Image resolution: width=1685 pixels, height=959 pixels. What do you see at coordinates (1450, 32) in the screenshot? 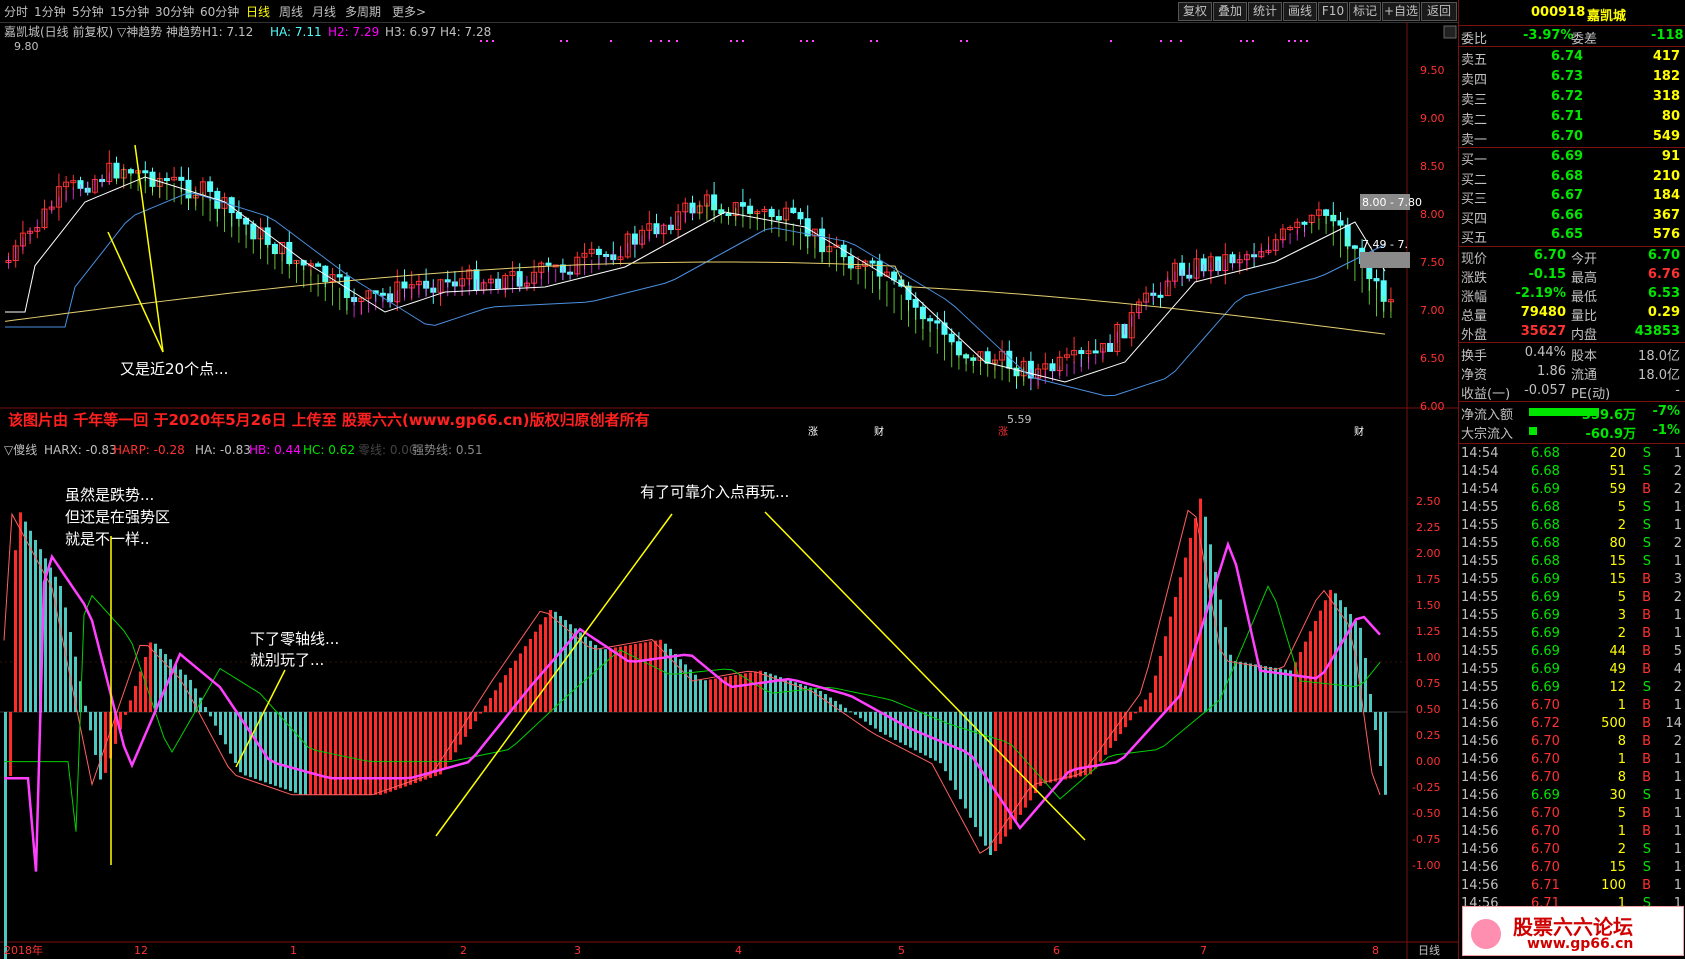
I see `main-chart-collapse-icon` at bounding box center [1450, 32].